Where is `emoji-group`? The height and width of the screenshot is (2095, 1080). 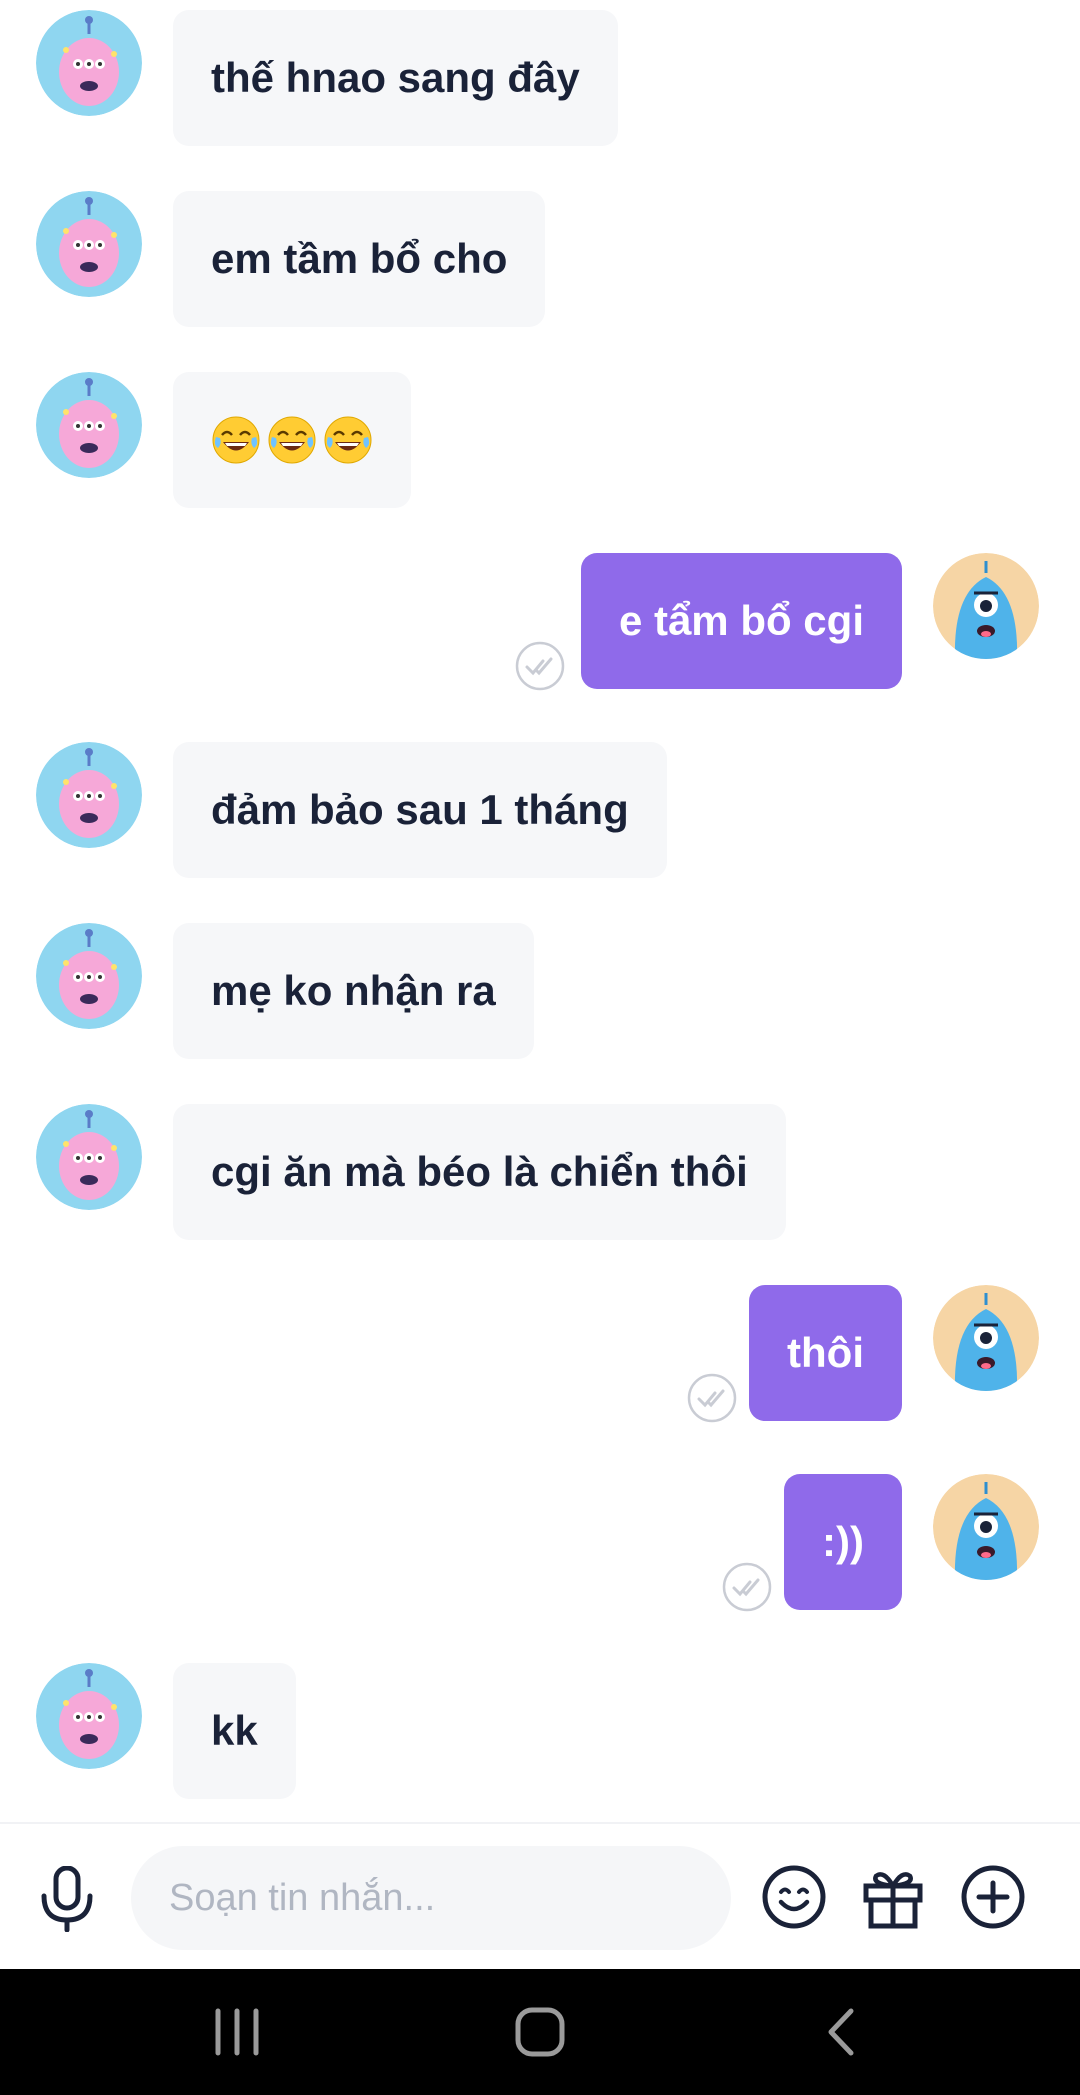 emoji-group is located at coordinates (292, 440).